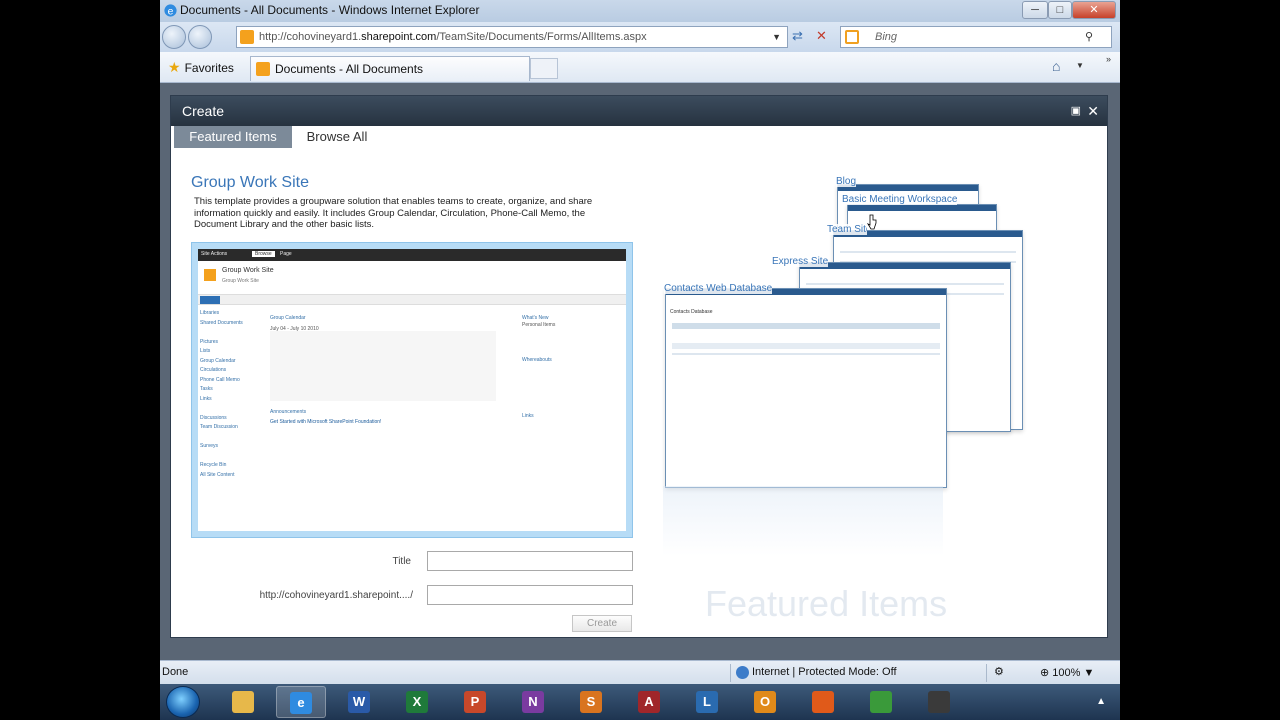  I want to click on word-icon: W, so click(359, 702).